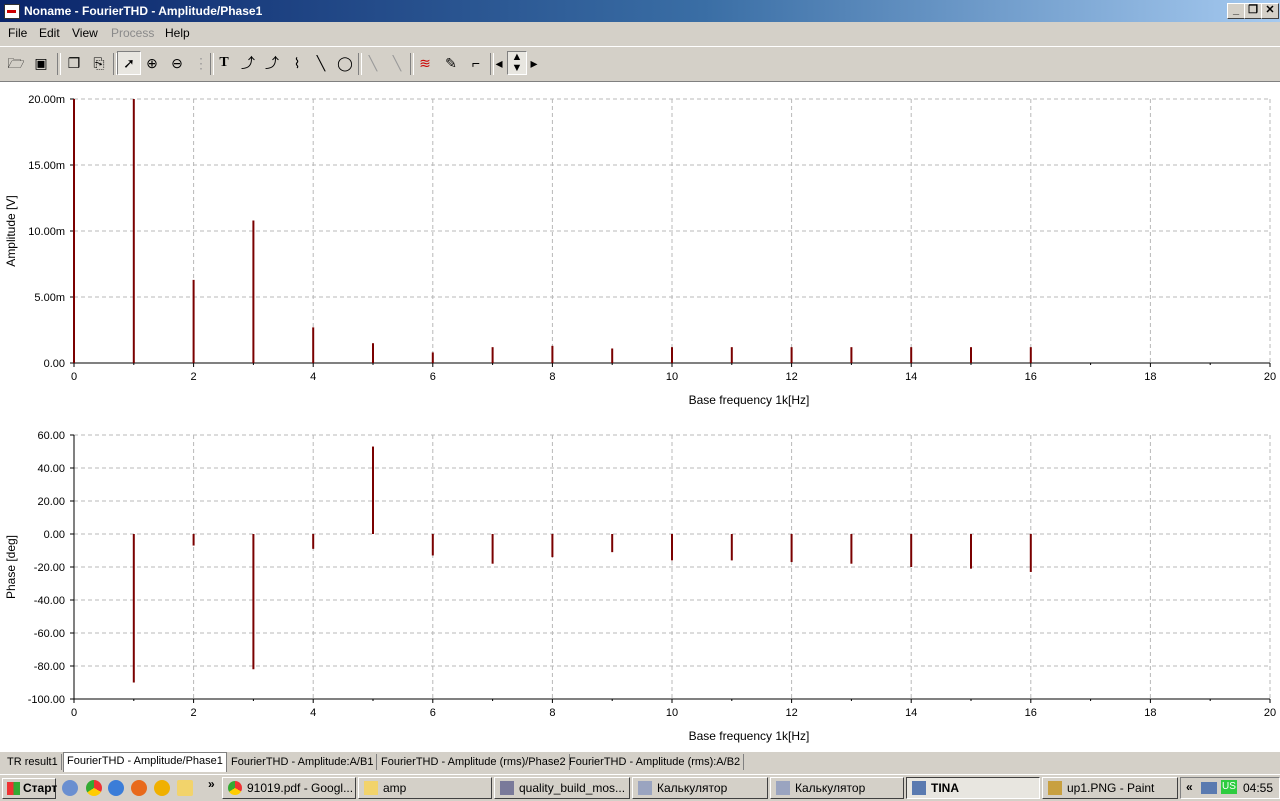 This screenshot has height=801, width=1280. I want to click on corner-icon: ⌐, so click(476, 63).